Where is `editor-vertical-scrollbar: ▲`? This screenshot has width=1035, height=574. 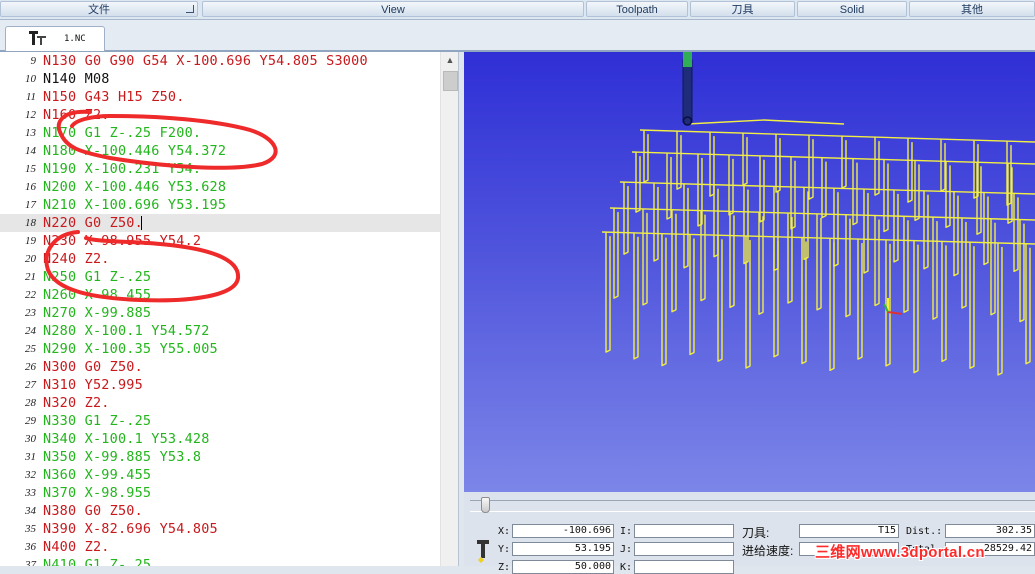
editor-vertical-scrollbar: ▲ is located at coordinates (449, 309).